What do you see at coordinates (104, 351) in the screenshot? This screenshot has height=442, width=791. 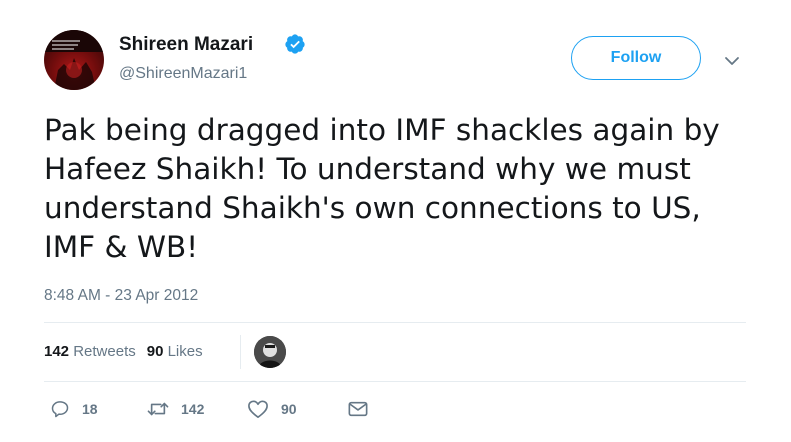 I see `retweets-label: Retweets` at bounding box center [104, 351].